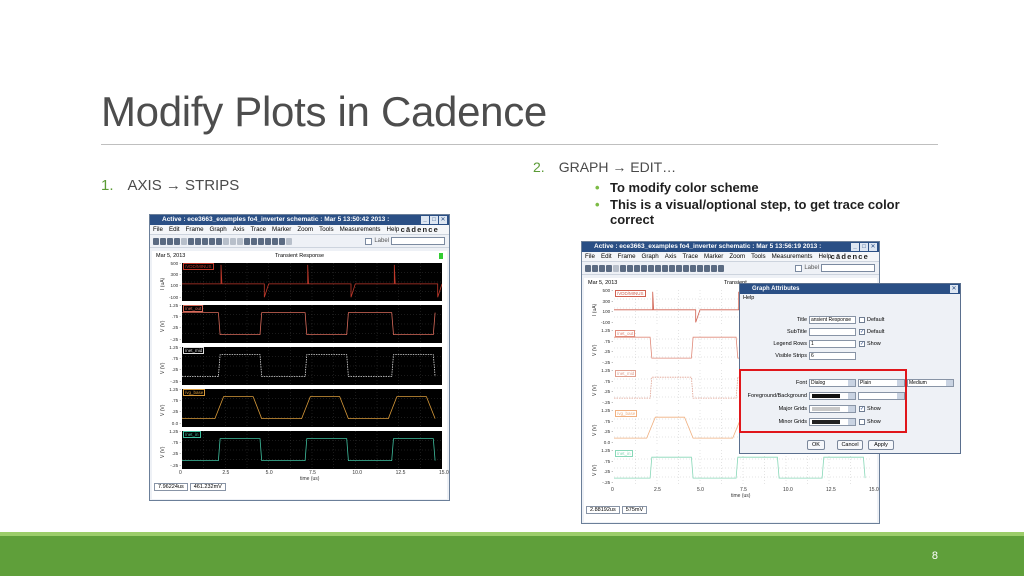  Describe the element at coordinates (832, 355) in the screenshot. I see `visible-strips-input: 6` at that location.